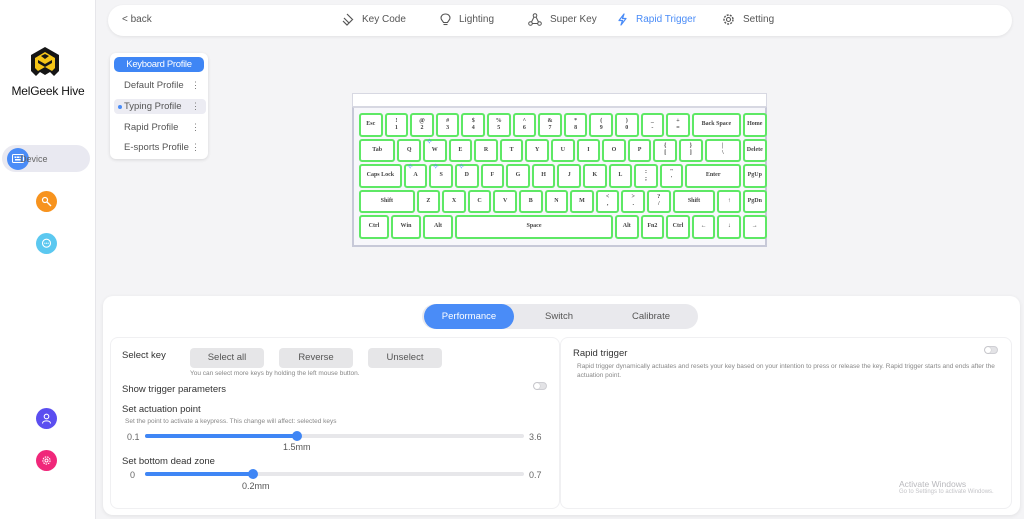  I want to click on sidebar-item-tools, so click(46, 201).